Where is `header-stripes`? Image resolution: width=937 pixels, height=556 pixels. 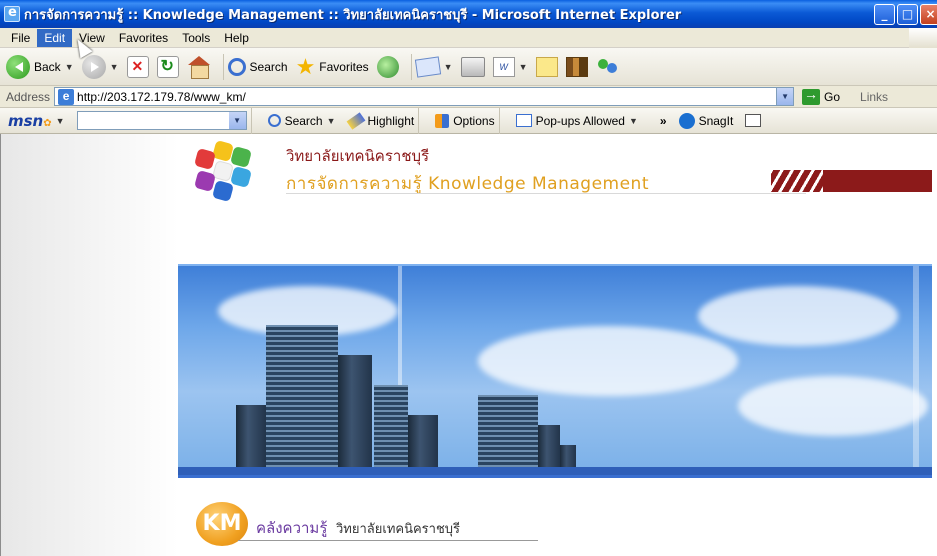 header-stripes is located at coordinates (793, 181).